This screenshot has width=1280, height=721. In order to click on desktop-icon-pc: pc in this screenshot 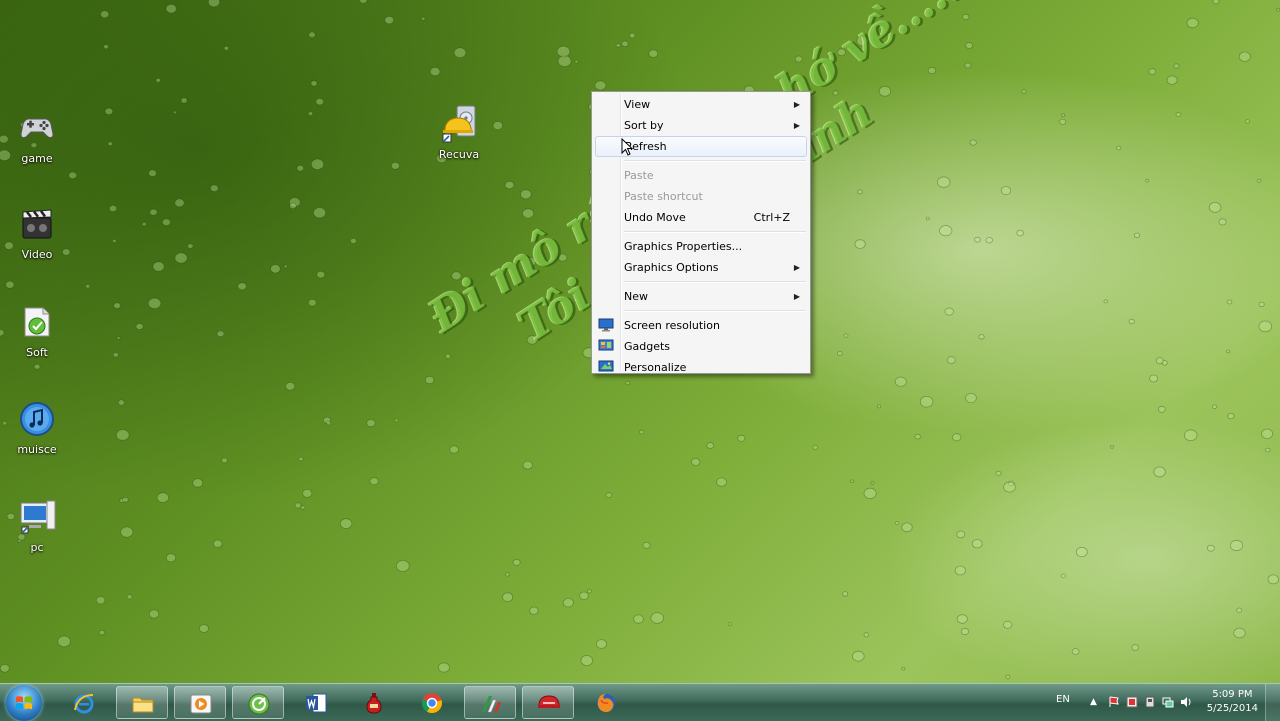, I will do `click(37, 525)`.